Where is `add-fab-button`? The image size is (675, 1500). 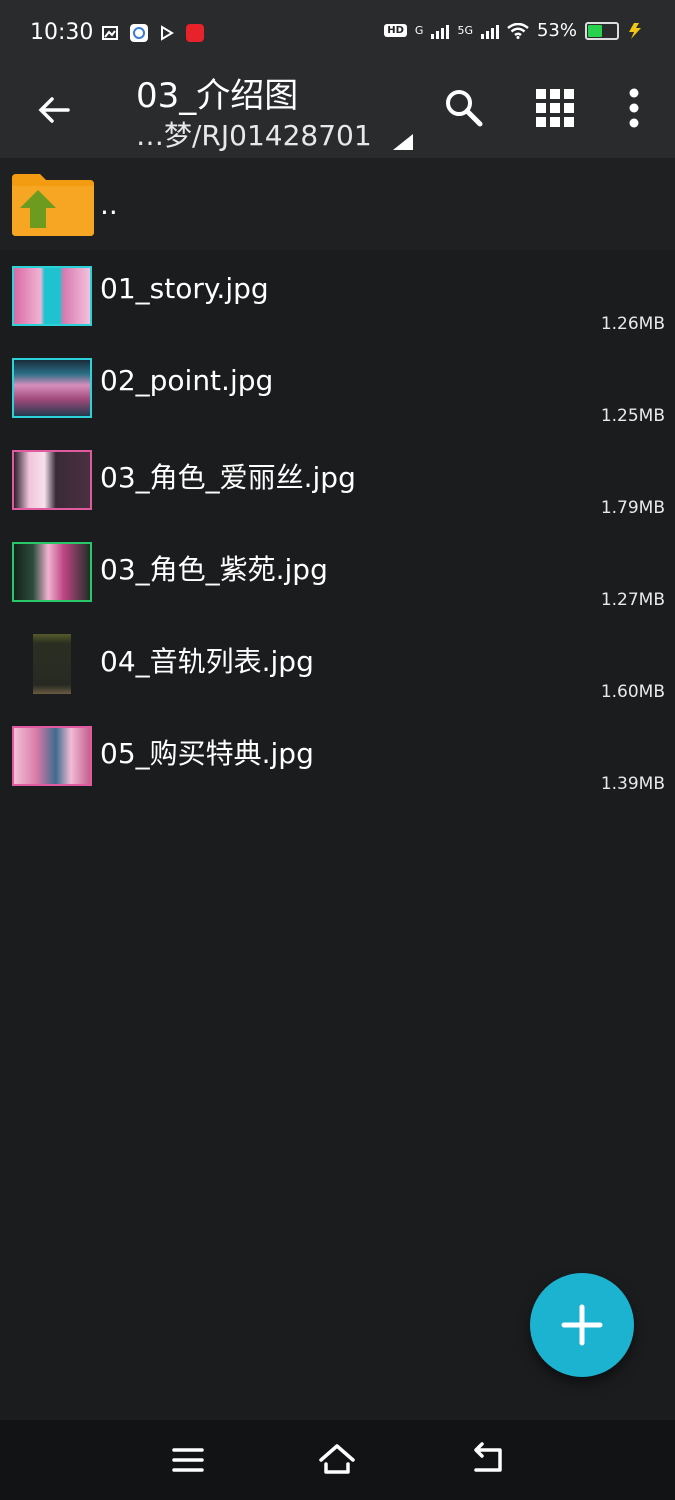
add-fab-button is located at coordinates (582, 1325).